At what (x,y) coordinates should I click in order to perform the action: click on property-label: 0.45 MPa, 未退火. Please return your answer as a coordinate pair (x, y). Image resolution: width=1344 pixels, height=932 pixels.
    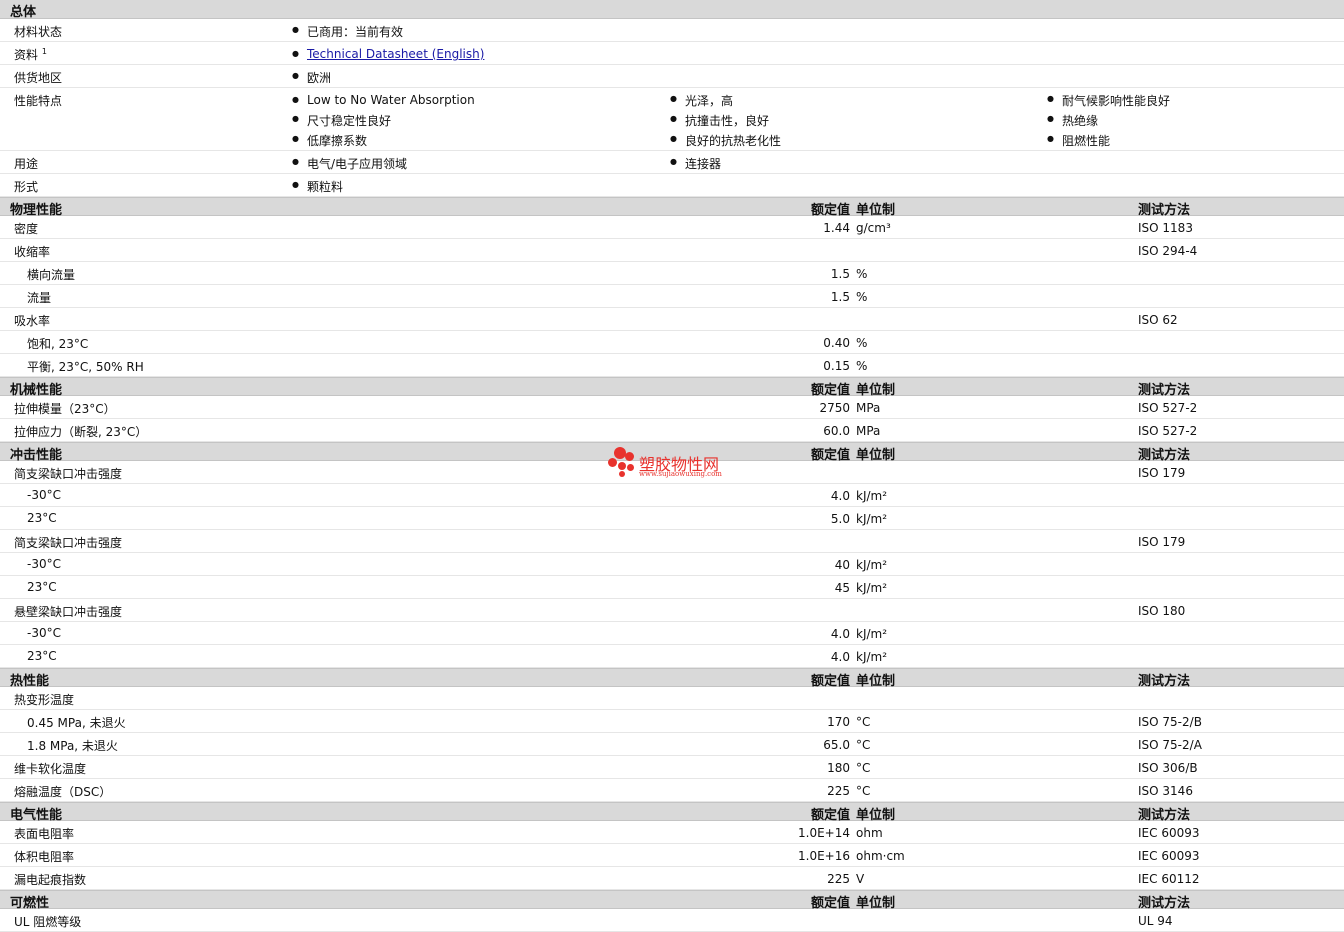
    Looking at the image, I should click on (76, 723).